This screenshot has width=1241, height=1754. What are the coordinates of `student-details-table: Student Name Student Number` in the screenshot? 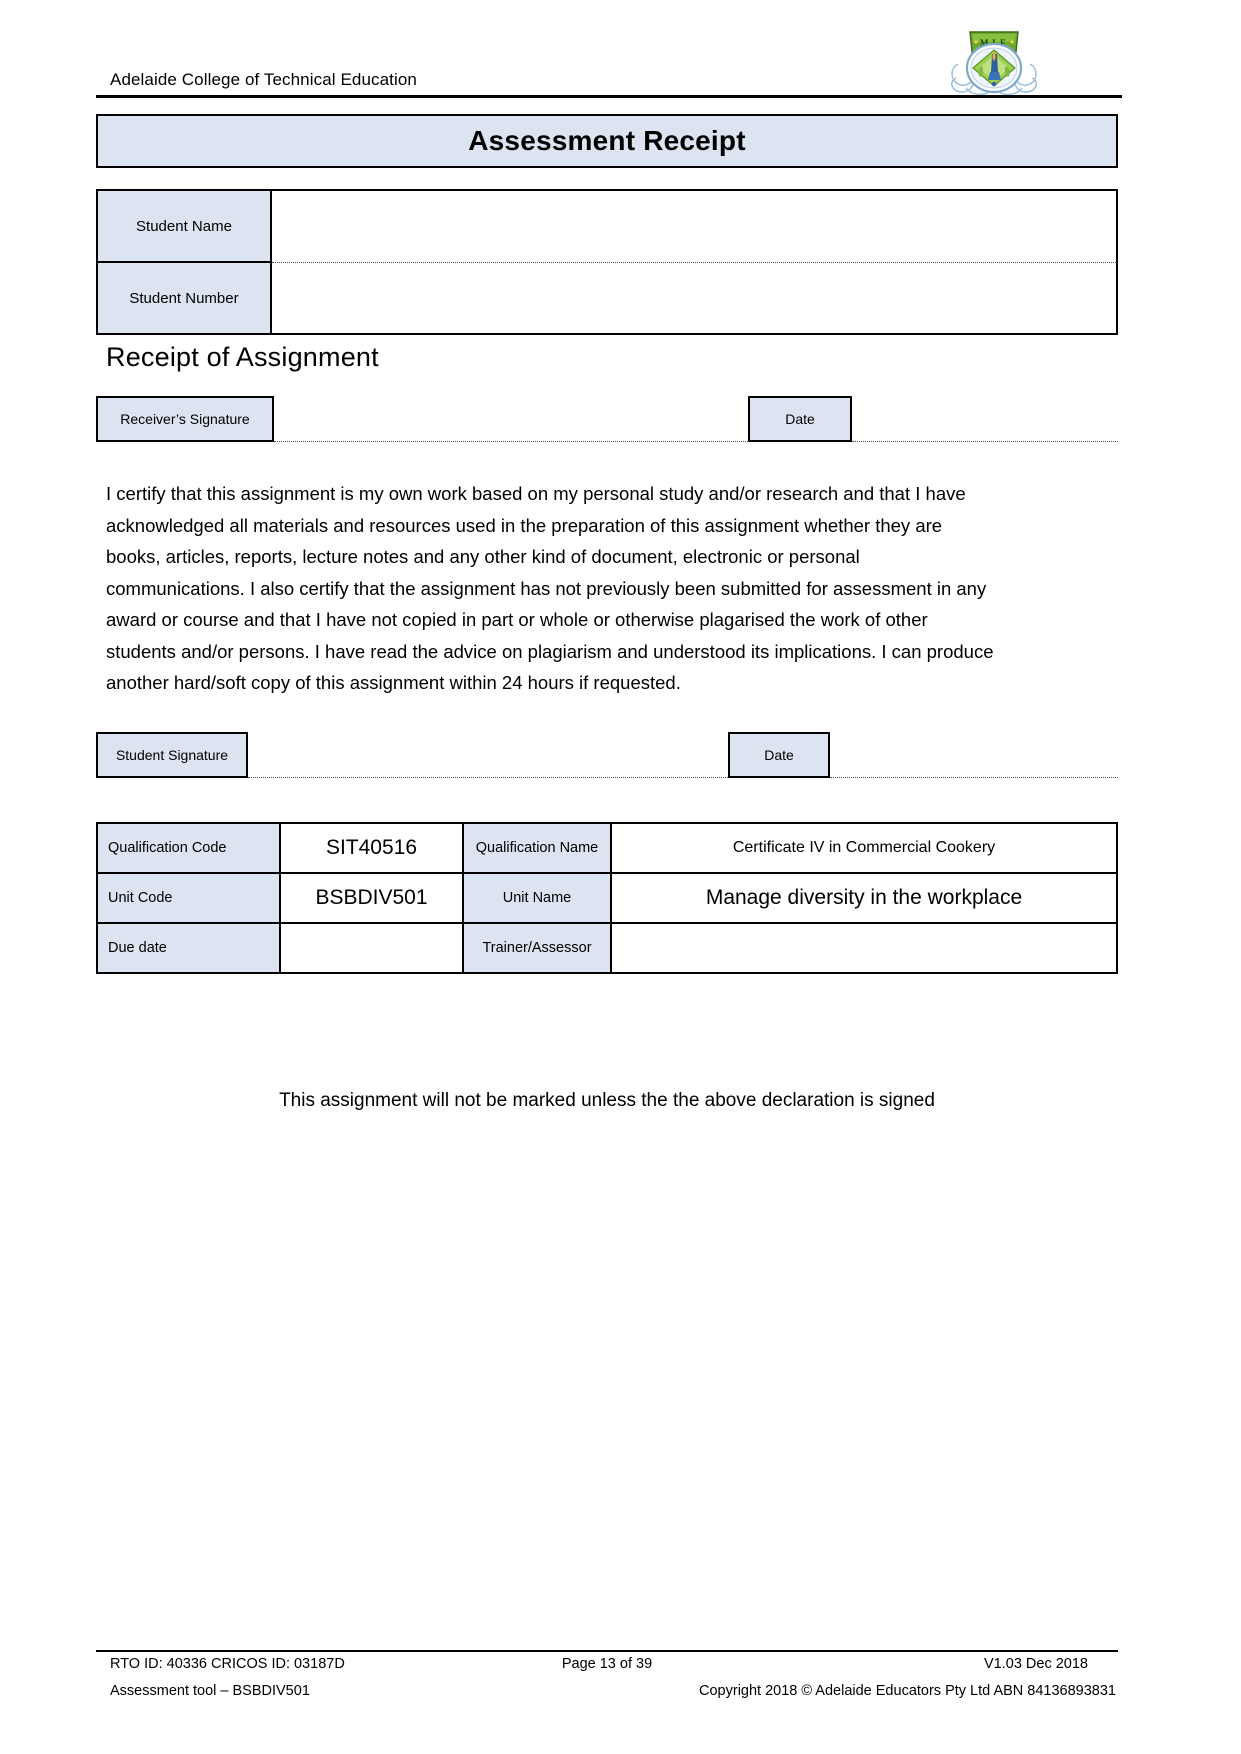 It's located at (607, 262).